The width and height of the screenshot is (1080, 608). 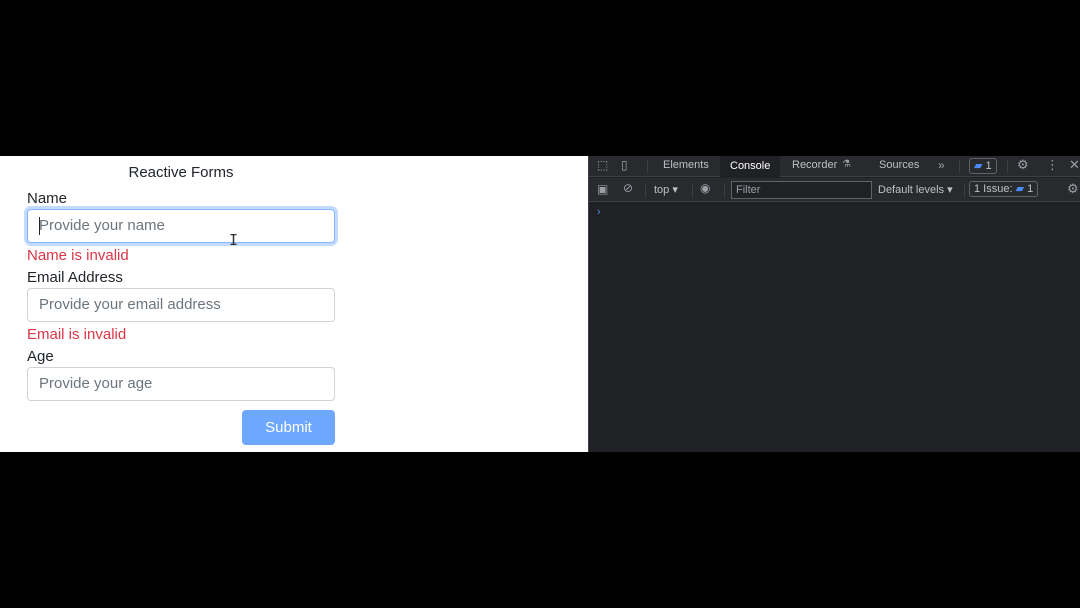 What do you see at coordinates (624, 165) in the screenshot?
I see `device-toolbar-icon: ▯` at bounding box center [624, 165].